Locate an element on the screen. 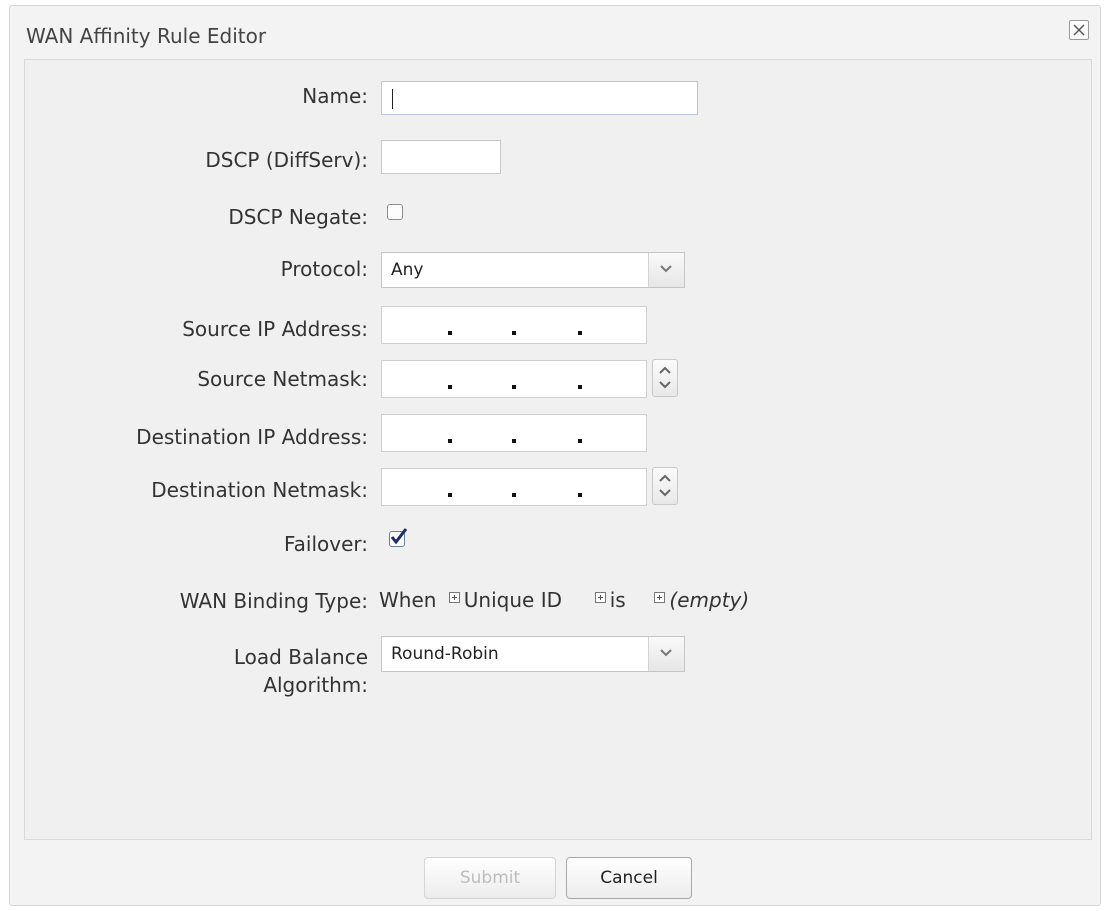 The width and height of the screenshot is (1111, 911). protocol-dropdown-arrow is located at coordinates (666, 270).